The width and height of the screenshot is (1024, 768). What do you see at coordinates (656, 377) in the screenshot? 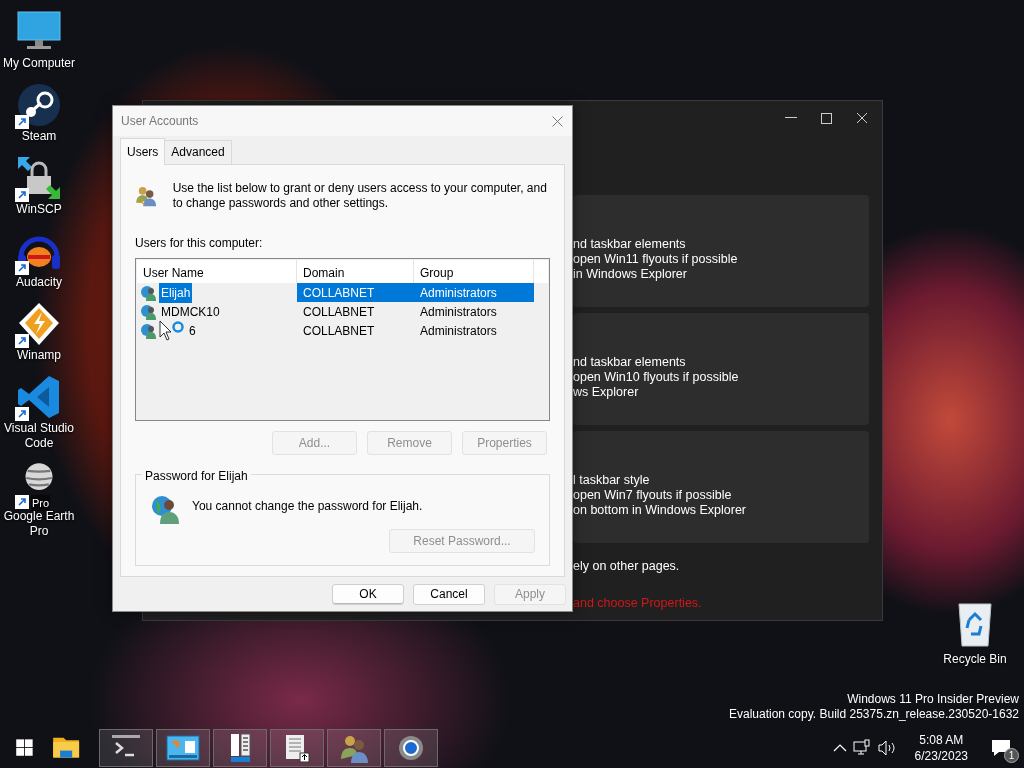
I see `option-text: open Win10 flyouts if possible` at bounding box center [656, 377].